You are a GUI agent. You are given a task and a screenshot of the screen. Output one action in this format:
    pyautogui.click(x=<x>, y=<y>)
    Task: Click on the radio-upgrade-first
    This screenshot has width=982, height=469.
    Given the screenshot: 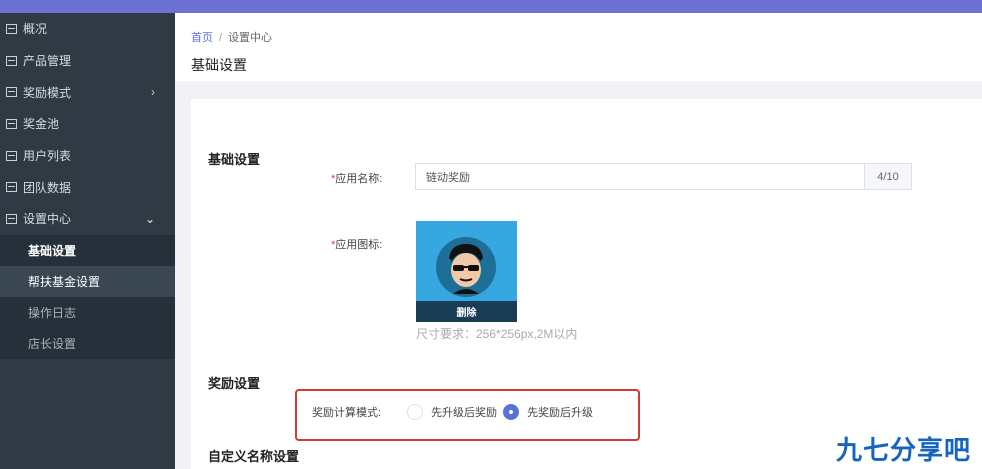 What is the action you would take?
    pyautogui.click(x=415, y=412)
    